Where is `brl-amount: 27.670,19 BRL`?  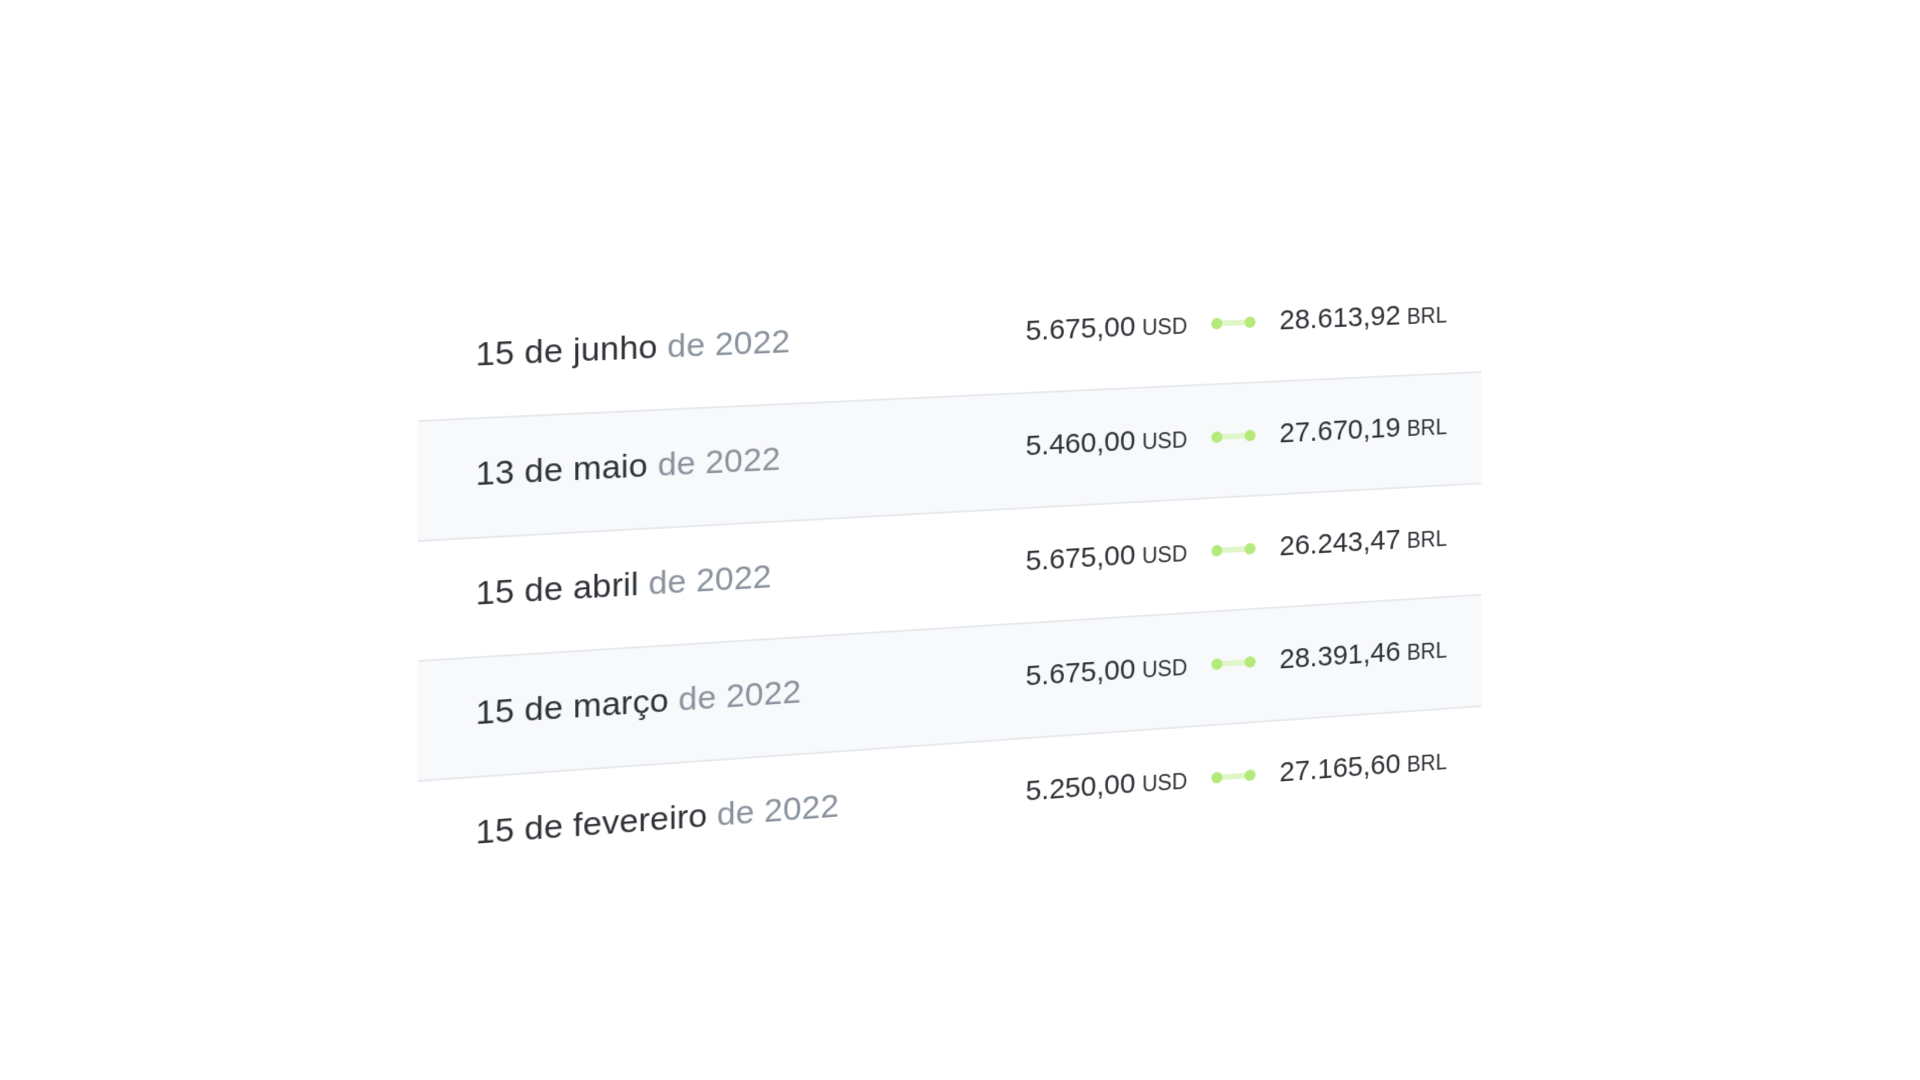 brl-amount: 27.670,19 BRL is located at coordinates (1363, 430).